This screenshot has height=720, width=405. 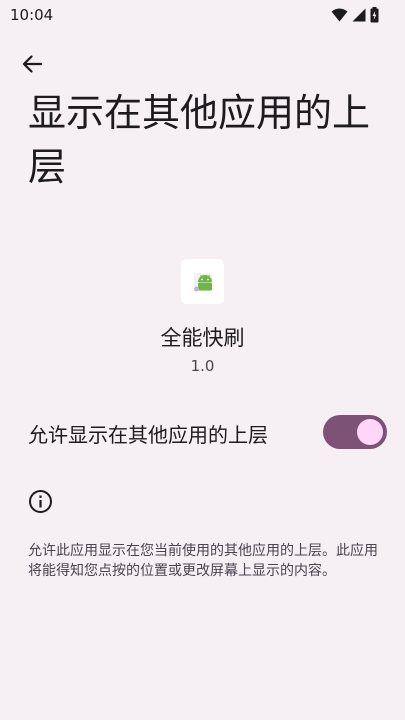 I want to click on wifi-icon, so click(x=339, y=15).